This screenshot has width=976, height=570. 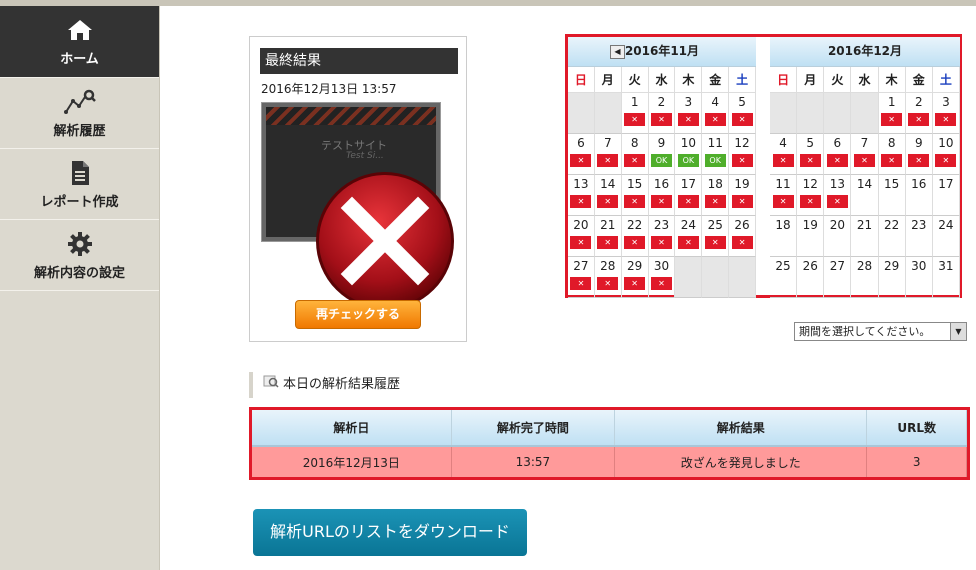 I want to click on calendar-day: 28, so click(x=865, y=277).